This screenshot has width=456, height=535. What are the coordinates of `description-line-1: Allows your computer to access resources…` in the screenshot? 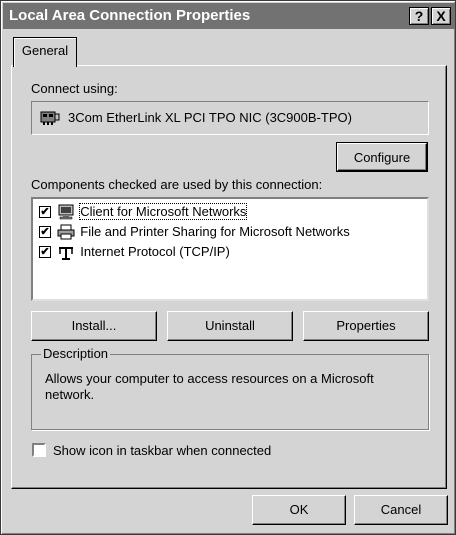 It's located at (209, 378).